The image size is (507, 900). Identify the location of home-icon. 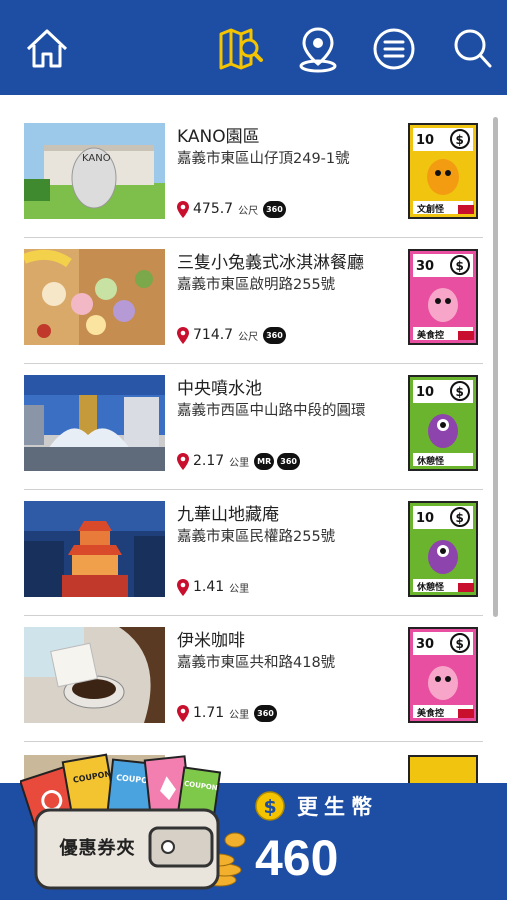
(47, 49).